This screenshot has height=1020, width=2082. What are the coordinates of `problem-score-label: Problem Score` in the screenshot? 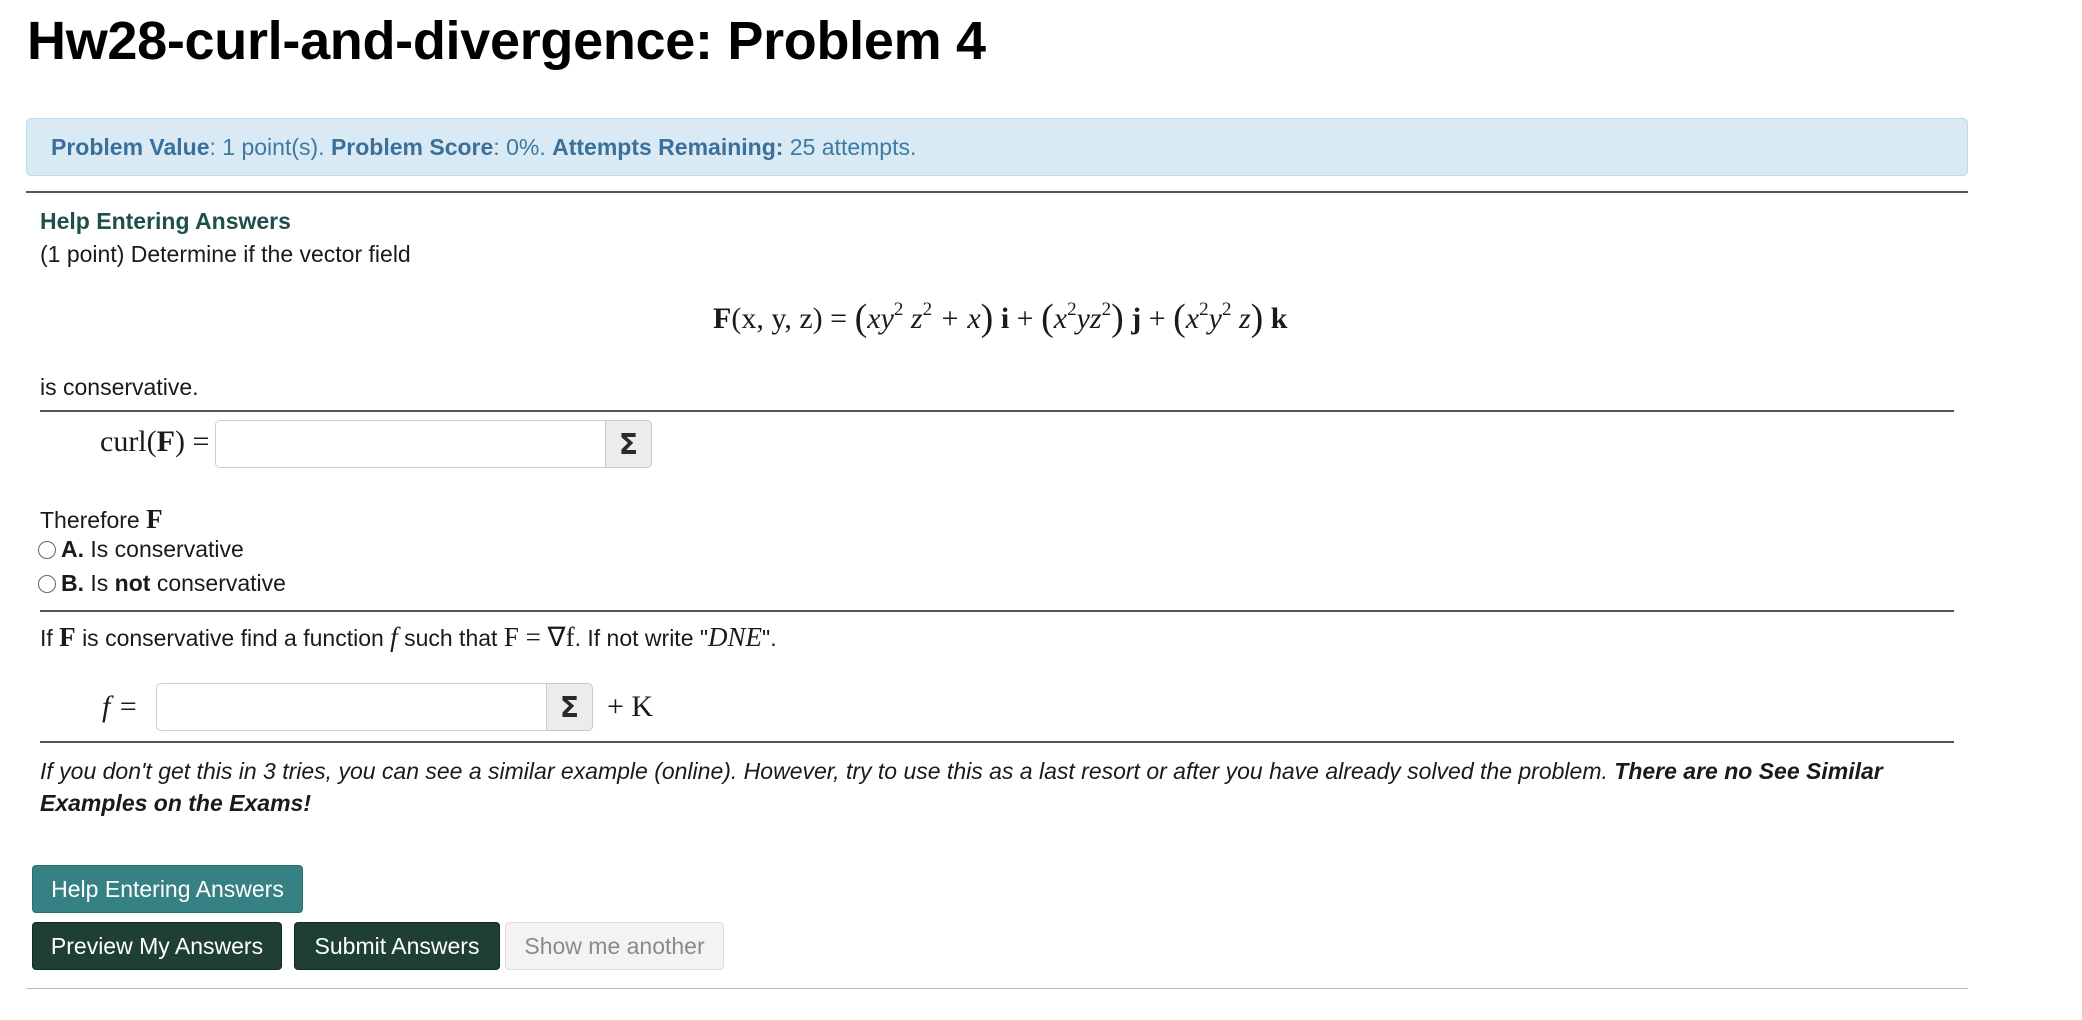 It's located at (412, 146).